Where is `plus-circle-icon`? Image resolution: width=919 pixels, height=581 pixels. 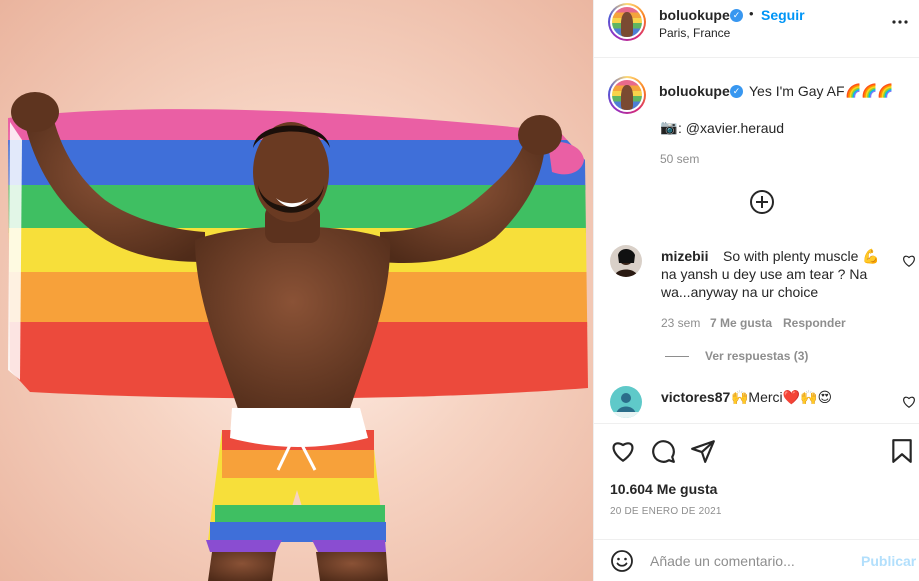
plus-circle-icon is located at coordinates (762, 202).